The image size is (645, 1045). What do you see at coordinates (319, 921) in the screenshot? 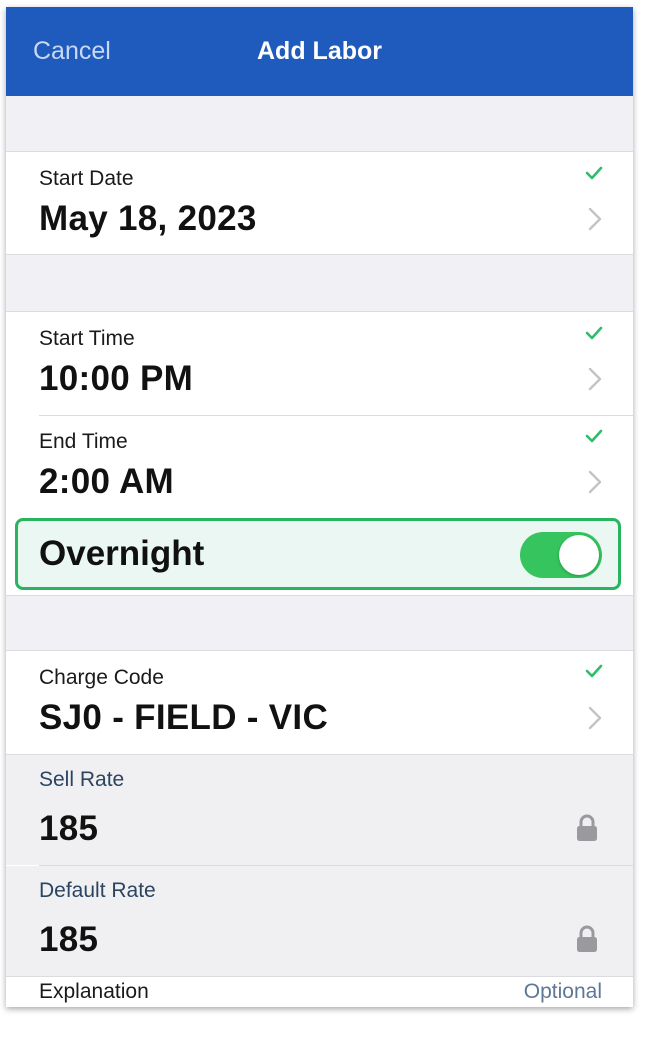
I see `default-rate-row: Default Rate 185` at bounding box center [319, 921].